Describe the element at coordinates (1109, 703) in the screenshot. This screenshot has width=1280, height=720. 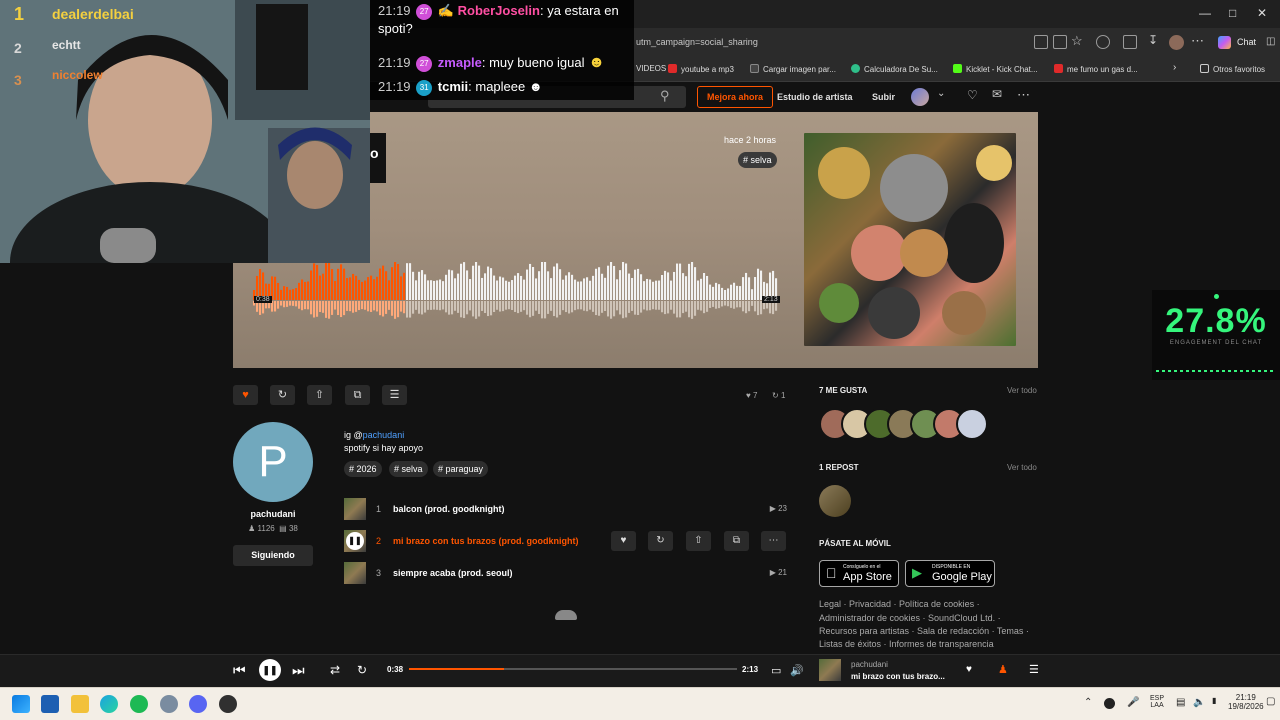
I see `tray-app-icon` at that location.